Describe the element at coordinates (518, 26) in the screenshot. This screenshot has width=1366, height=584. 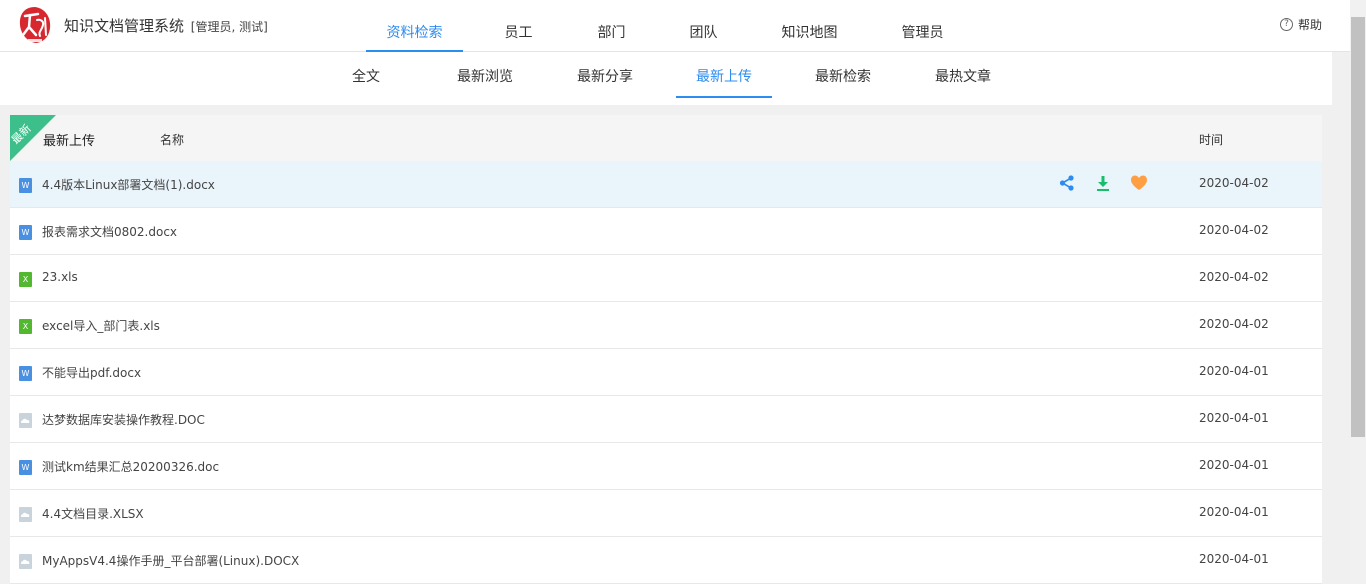
I see `nav-tab-employees: 员工` at that location.